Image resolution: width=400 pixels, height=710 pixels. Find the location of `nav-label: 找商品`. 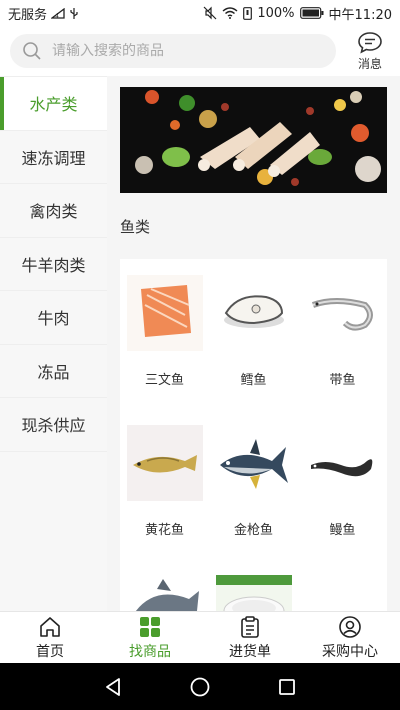

nav-label: 找商品 is located at coordinates (150, 651).